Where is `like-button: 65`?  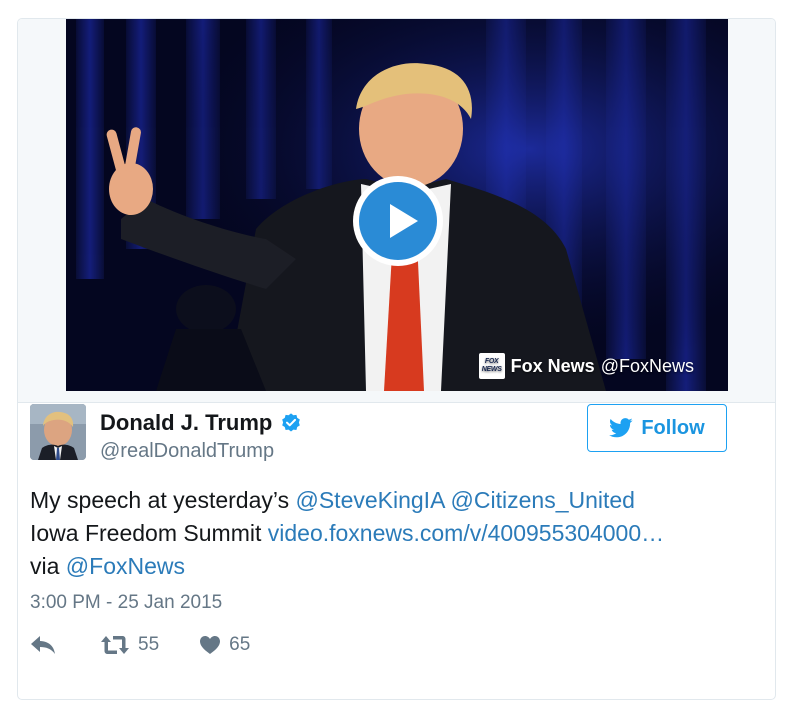 like-button: 65 is located at coordinates (224, 645).